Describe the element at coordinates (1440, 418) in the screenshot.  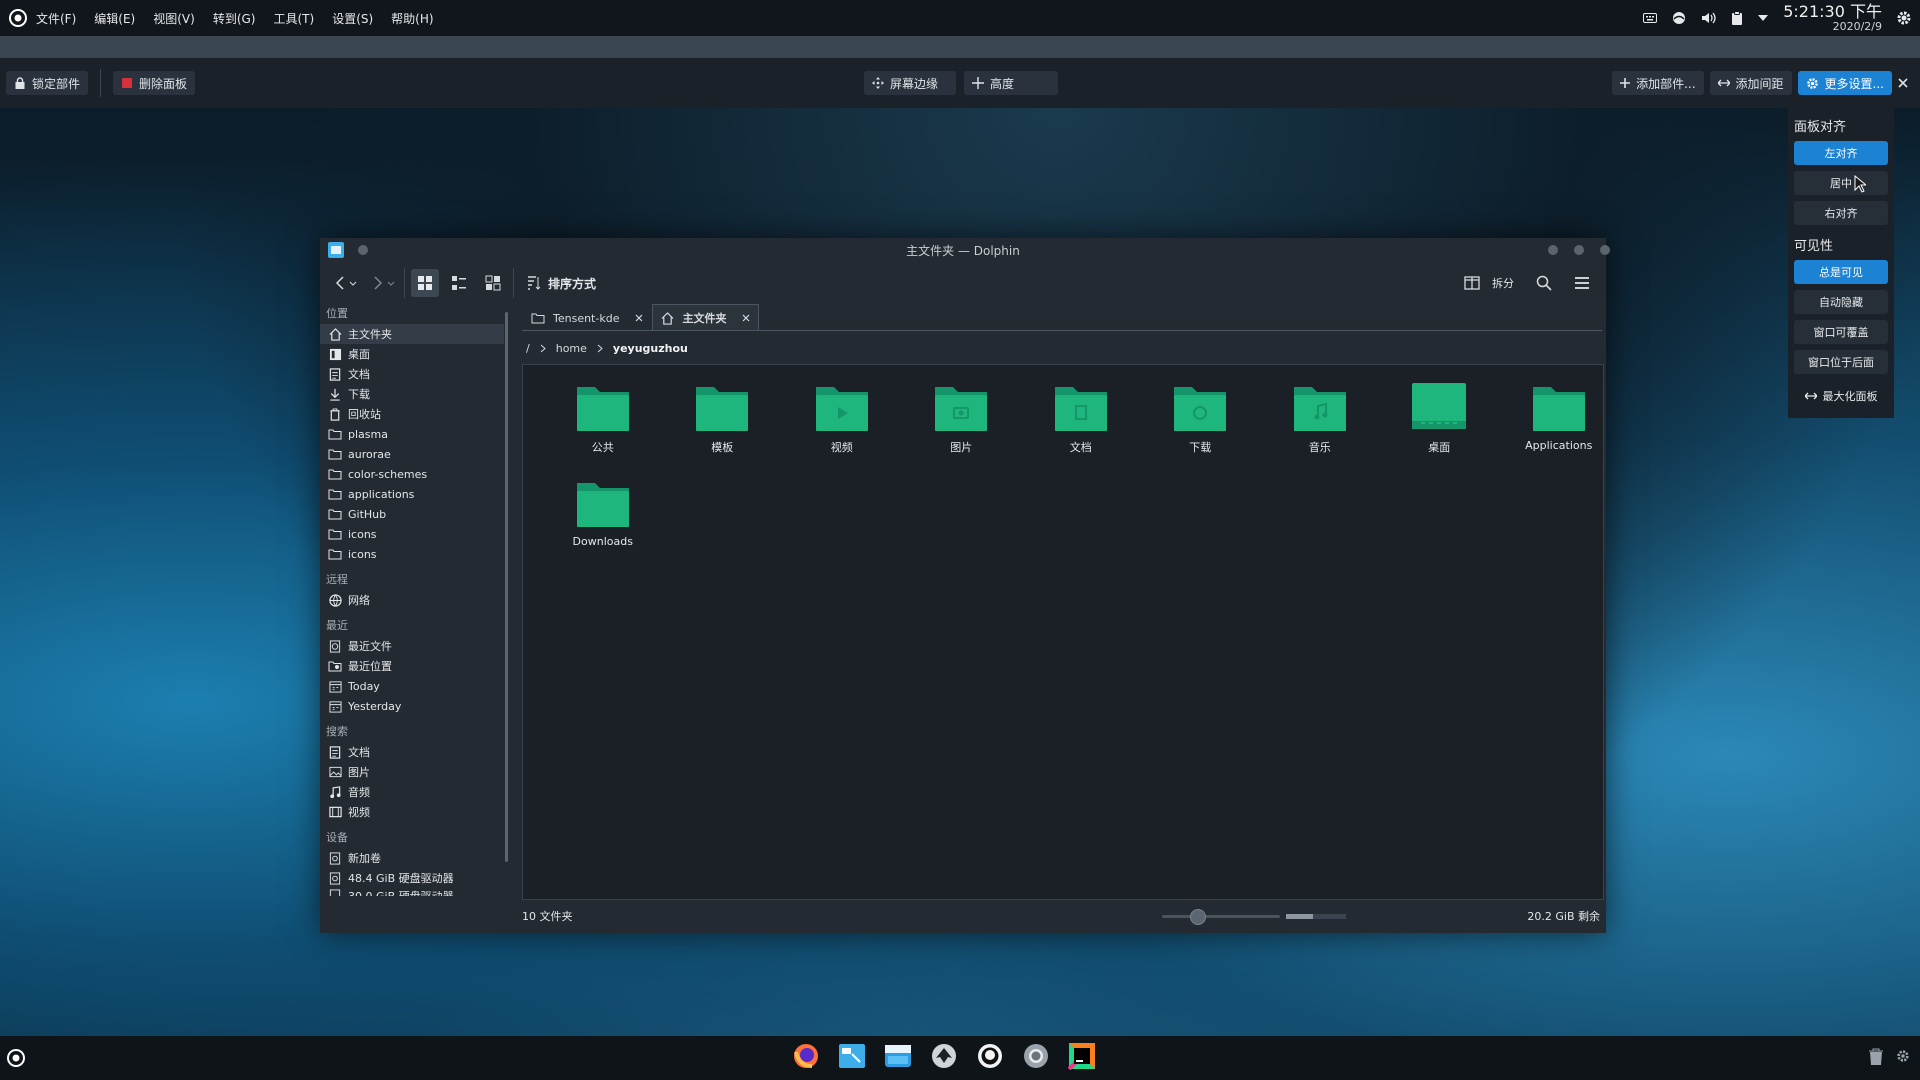
I see `folder-item: 桌面` at that location.